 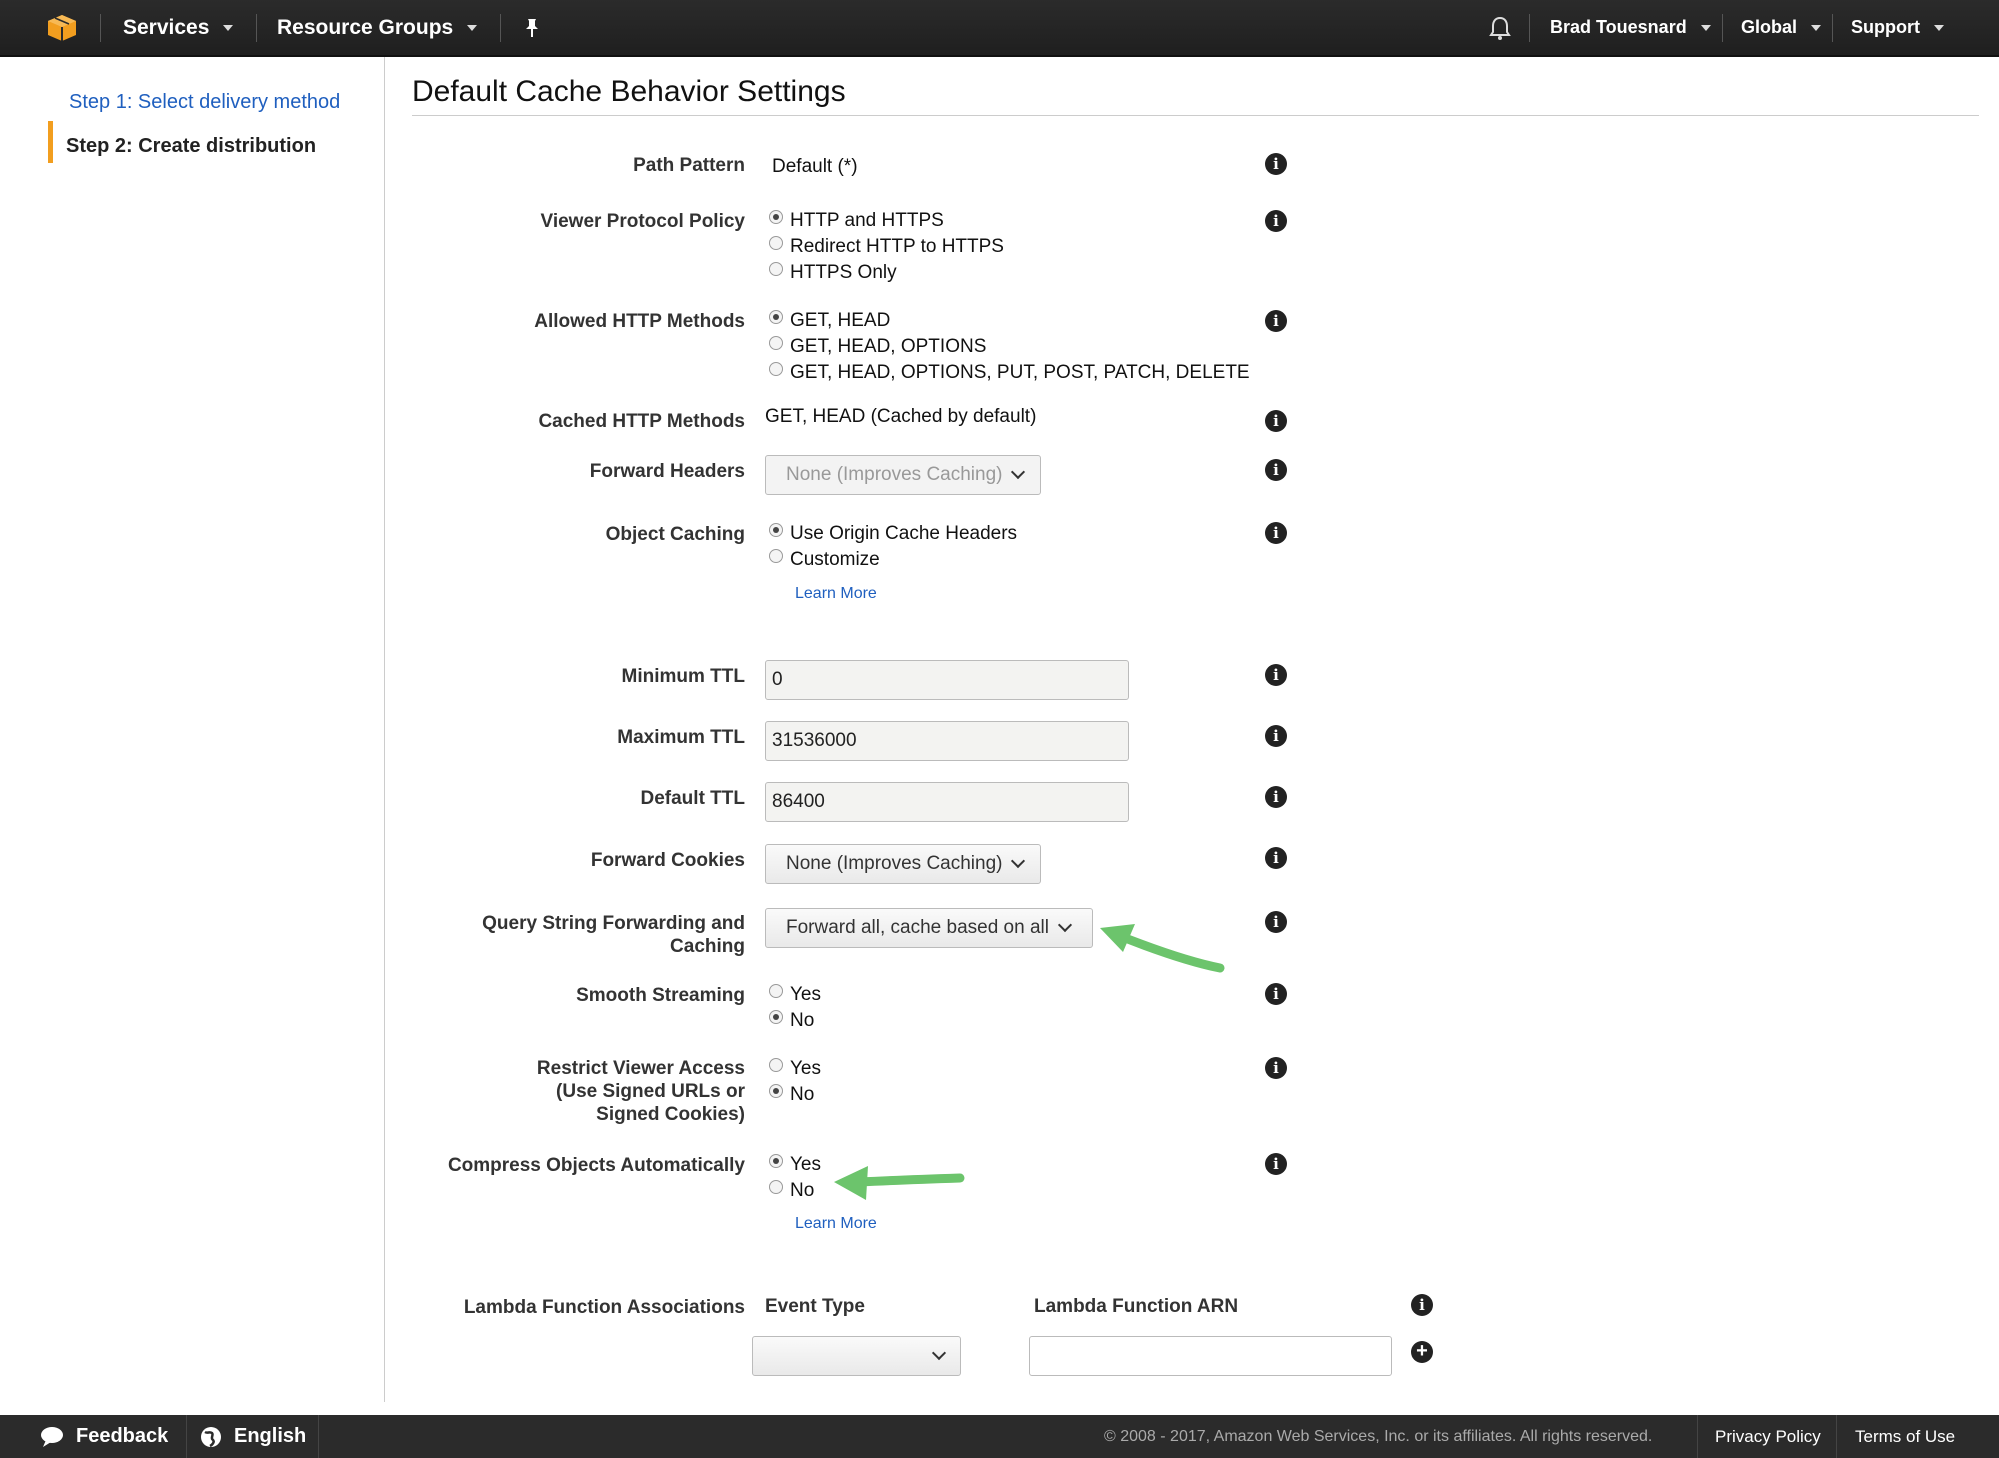 I want to click on terms-of-use-link: Terms of Use, so click(x=1905, y=1436).